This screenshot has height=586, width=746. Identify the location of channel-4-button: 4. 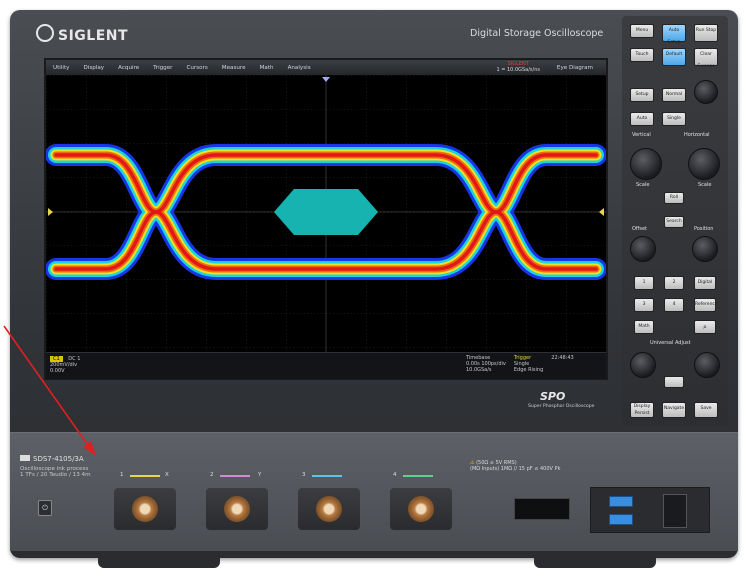
(674, 305).